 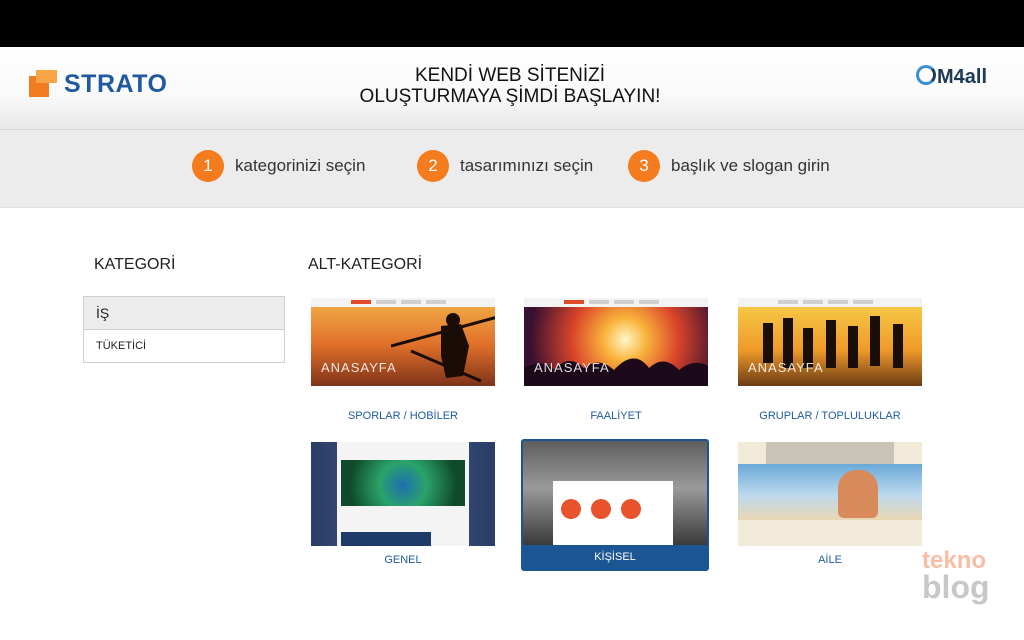 I want to click on headline-line-2: OLUŞTURMAYA ŞİMDİ BAŞLAYIN!, so click(x=510, y=96).